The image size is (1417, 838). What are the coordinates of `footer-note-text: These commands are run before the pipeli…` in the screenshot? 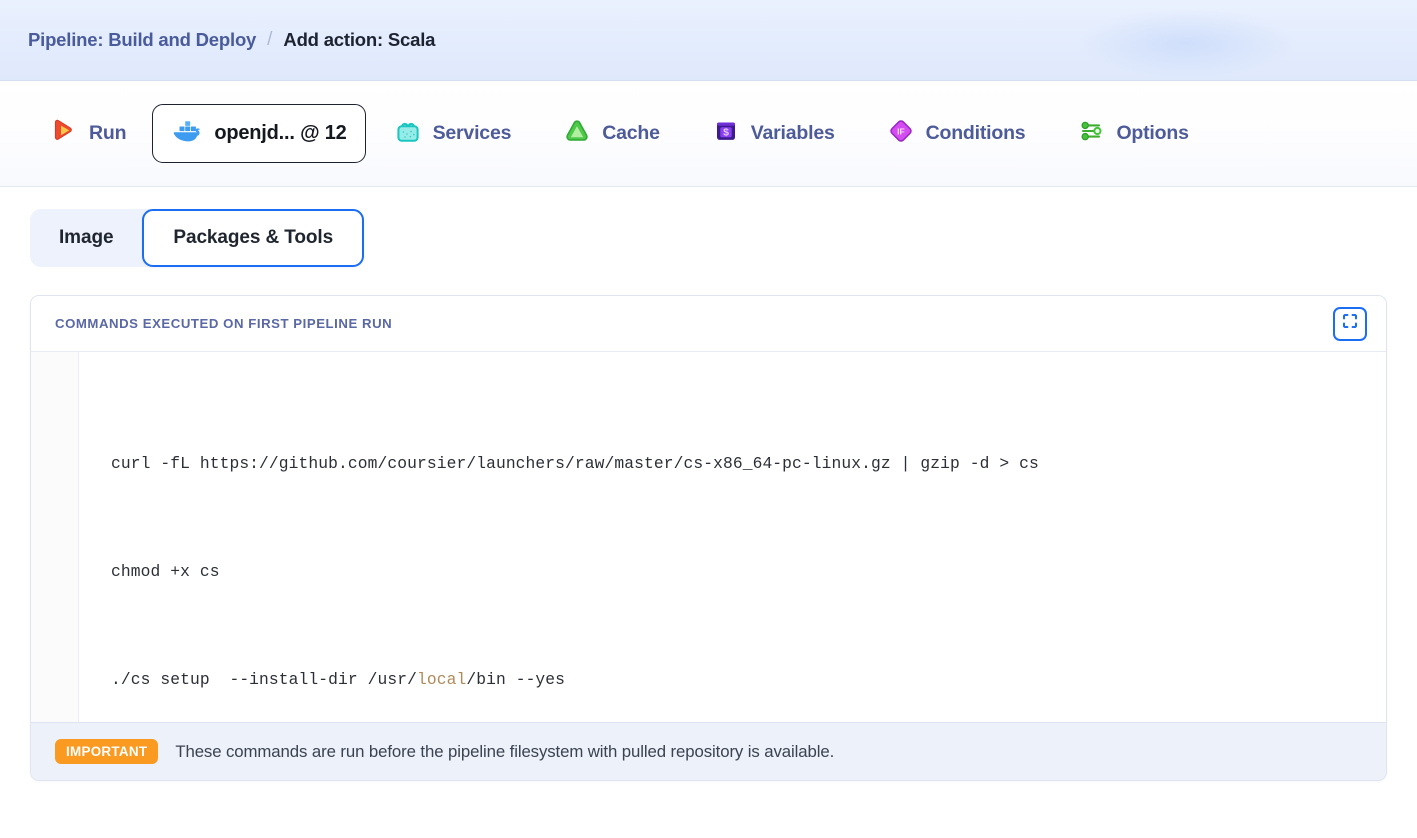 It's located at (505, 751).